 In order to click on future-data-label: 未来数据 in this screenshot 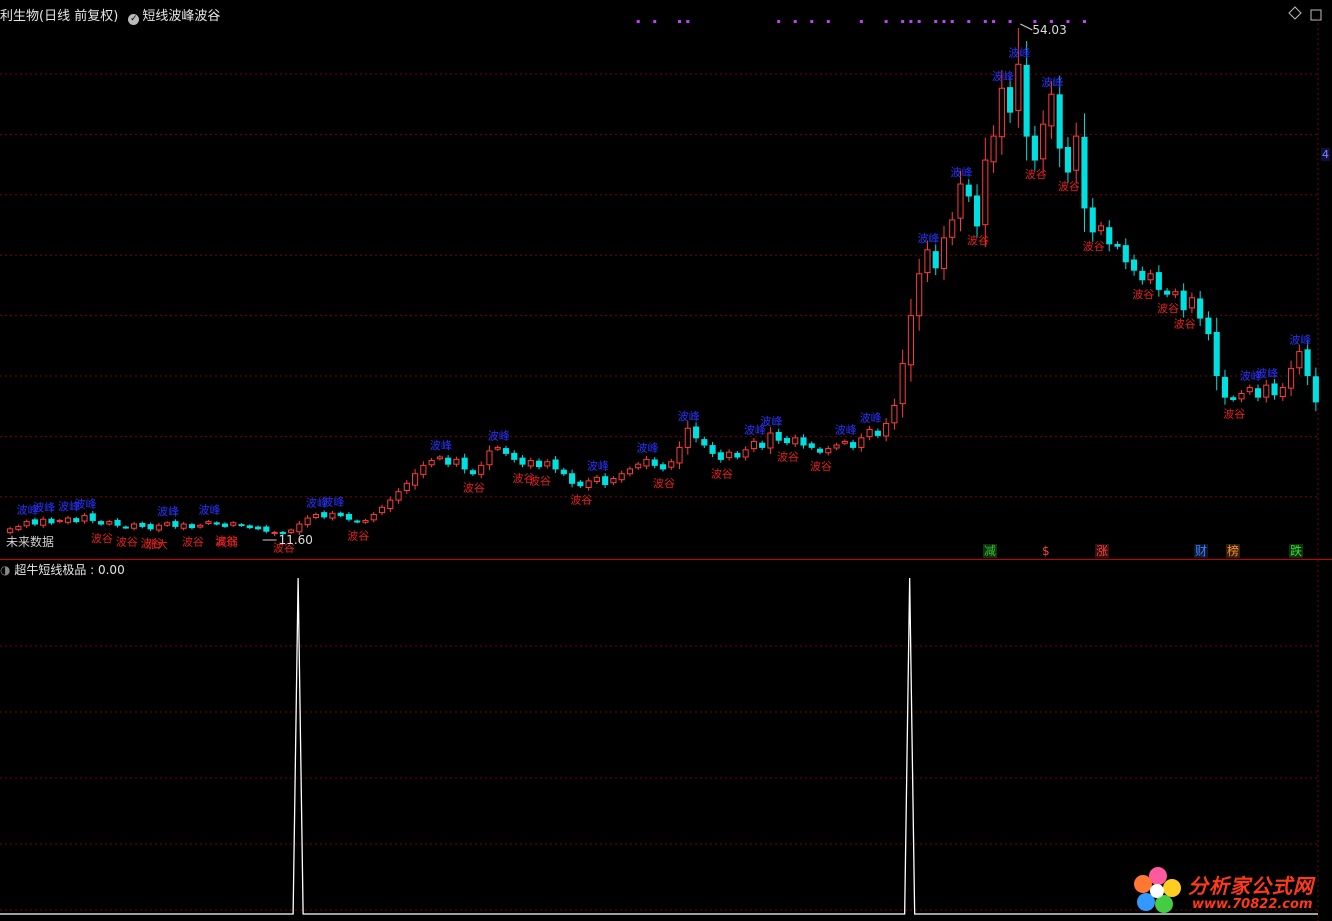, I will do `click(30, 541)`.